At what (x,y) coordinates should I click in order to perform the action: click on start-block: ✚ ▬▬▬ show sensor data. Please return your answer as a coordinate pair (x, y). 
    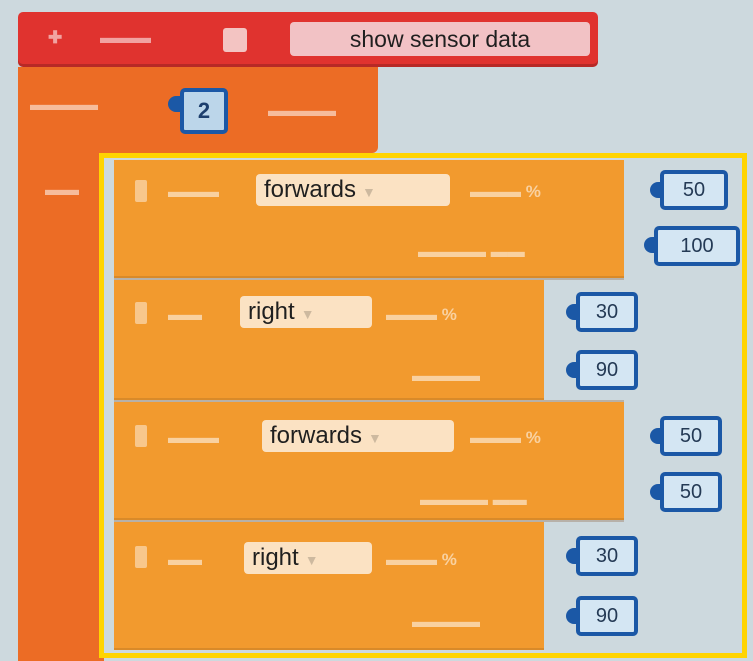
    Looking at the image, I should click on (308, 39).